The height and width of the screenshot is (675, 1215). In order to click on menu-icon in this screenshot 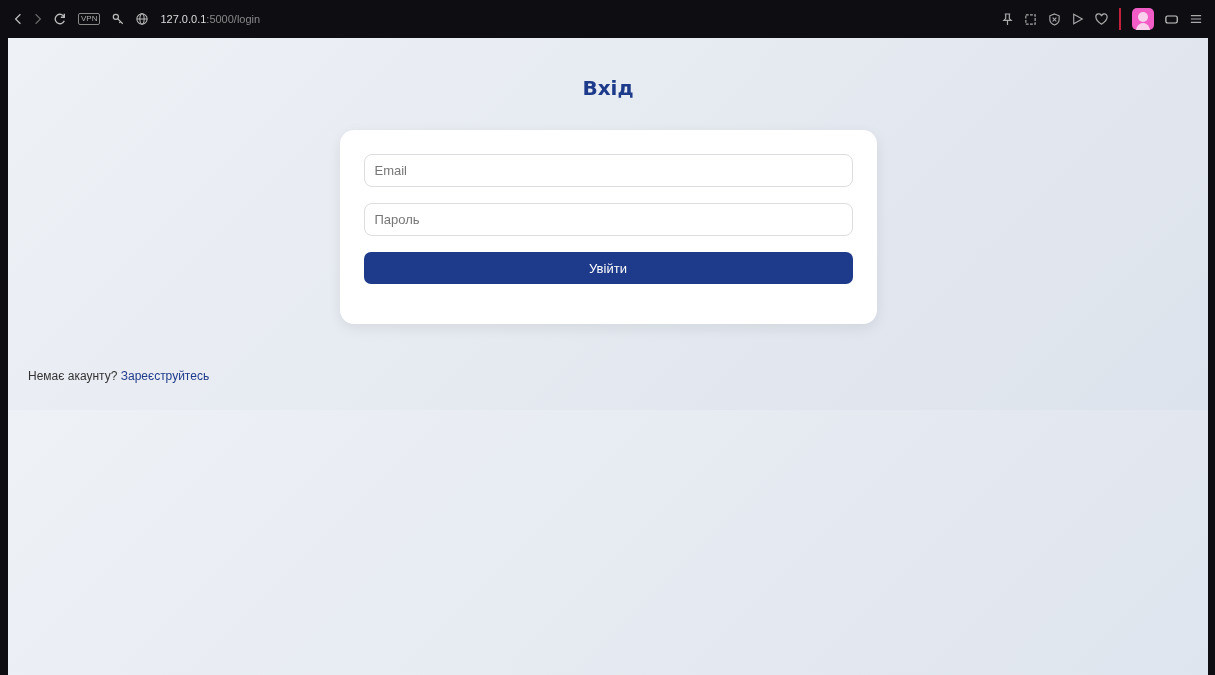, I will do `click(1196, 19)`.